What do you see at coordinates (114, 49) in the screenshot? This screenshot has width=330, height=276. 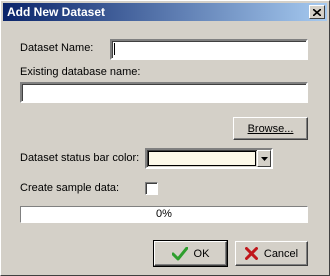 I see `text-caret` at bounding box center [114, 49].